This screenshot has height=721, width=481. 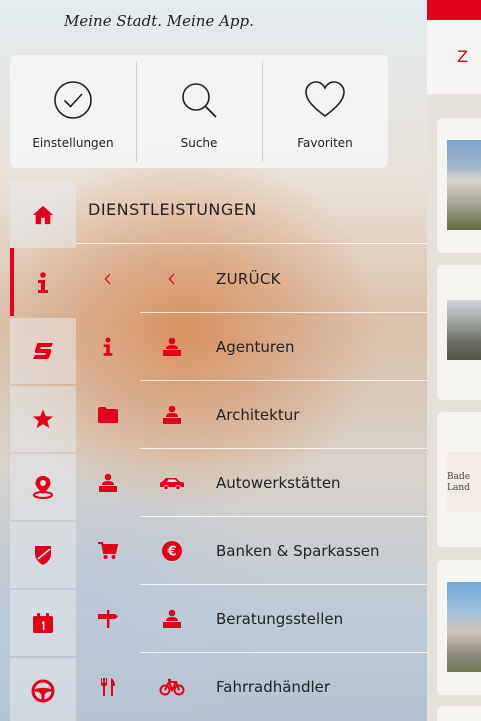 I want to click on list-item-label: Autowerkstätten, so click(x=278, y=483).